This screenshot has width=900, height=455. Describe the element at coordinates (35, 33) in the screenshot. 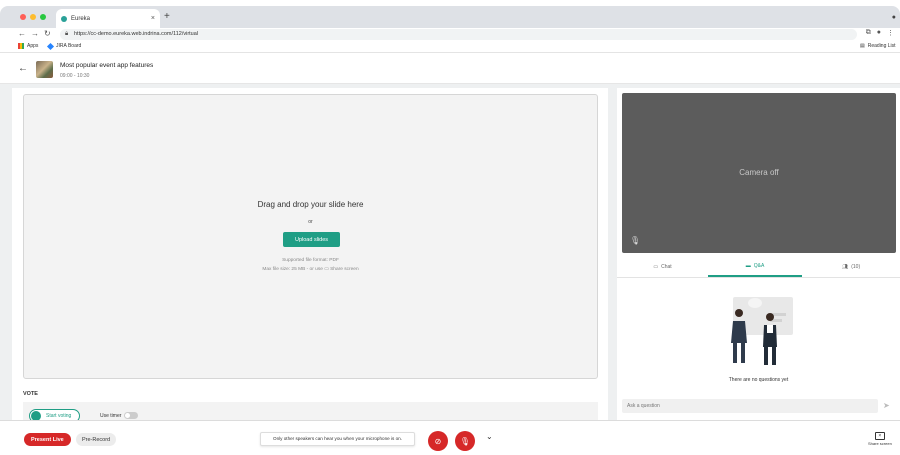

I see `forward-nav-icon: →` at that location.